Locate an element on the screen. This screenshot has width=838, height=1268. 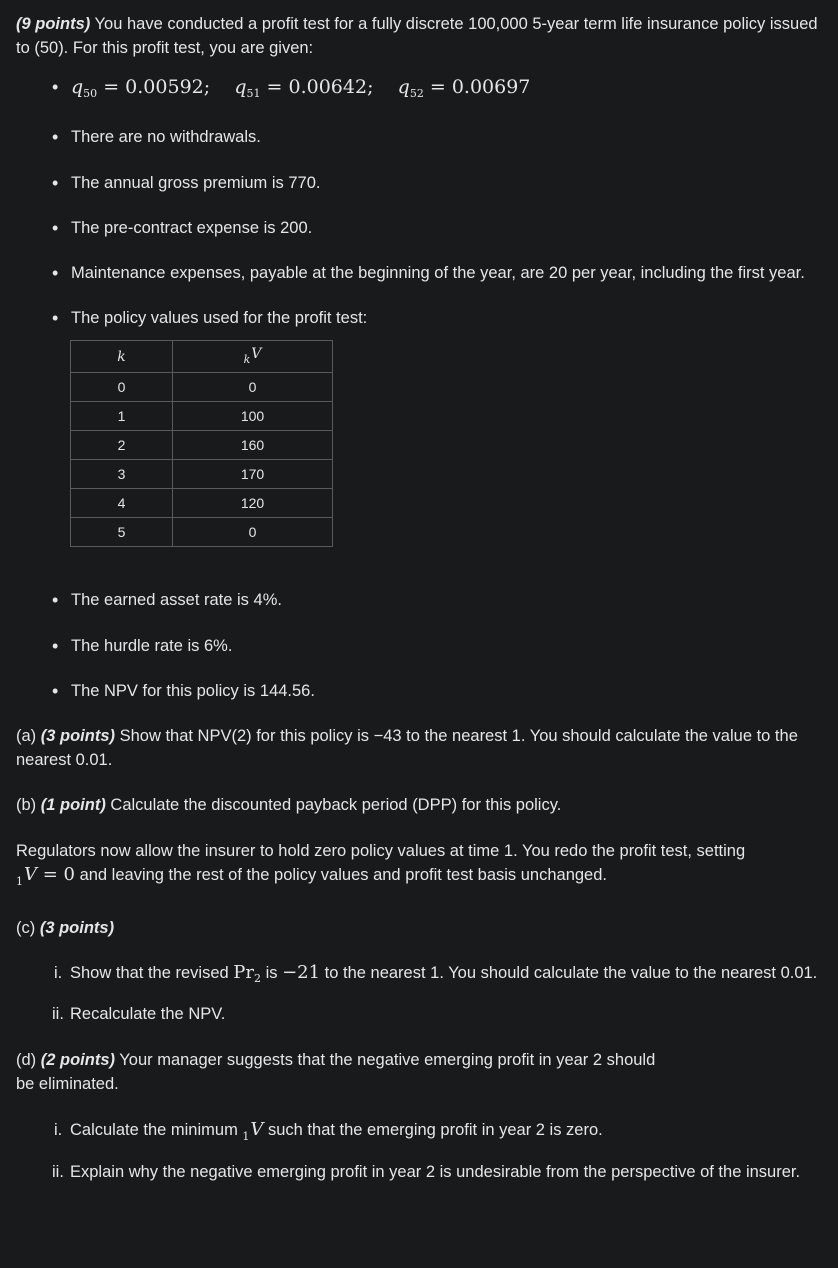
table-row: 00 is located at coordinates (201, 387).